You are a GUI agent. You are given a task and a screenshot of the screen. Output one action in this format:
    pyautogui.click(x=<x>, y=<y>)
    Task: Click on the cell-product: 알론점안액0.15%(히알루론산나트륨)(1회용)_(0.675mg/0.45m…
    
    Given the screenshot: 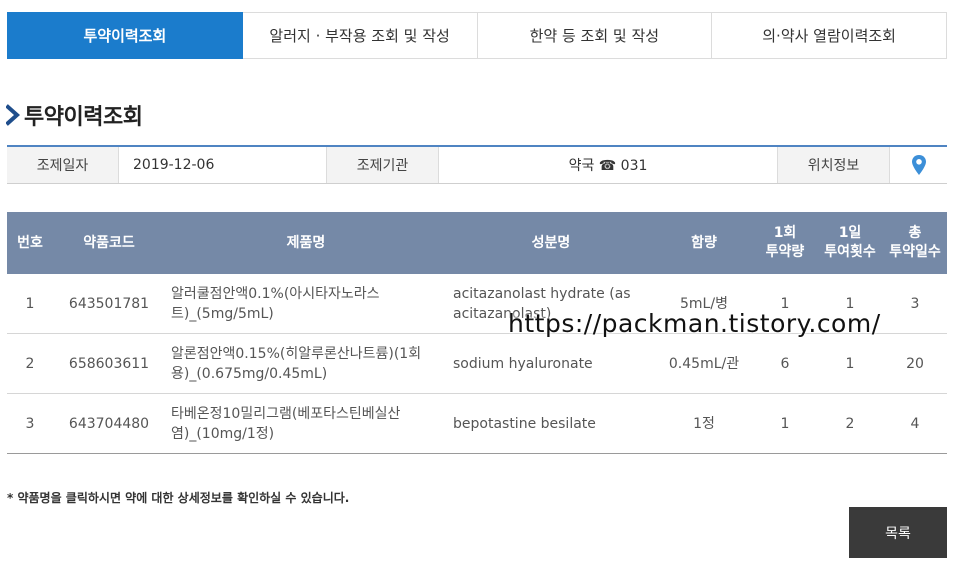 What is the action you would take?
    pyautogui.click(x=306, y=363)
    